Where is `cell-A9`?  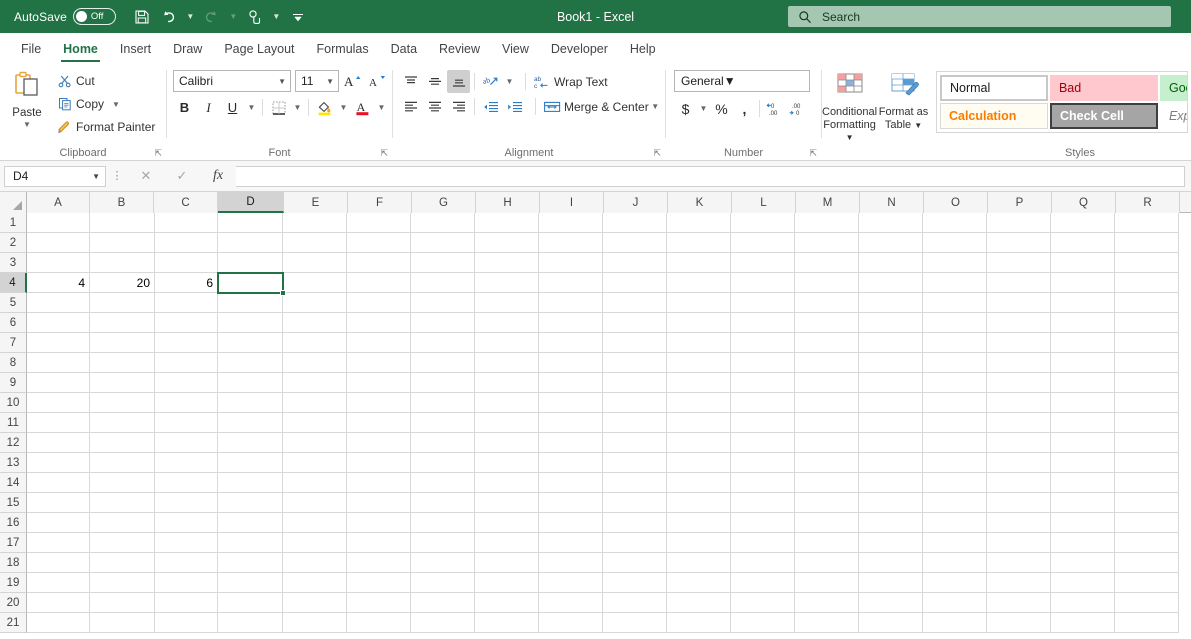 cell-A9 is located at coordinates (58, 383).